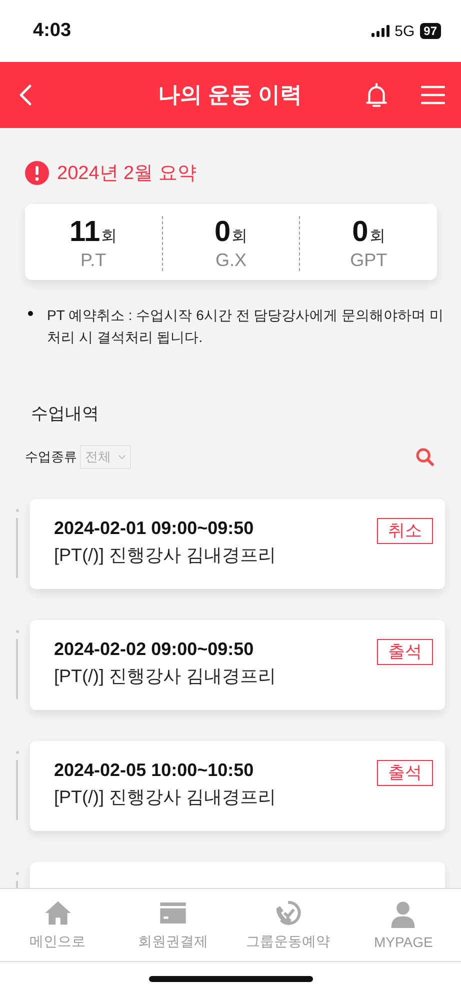 The width and height of the screenshot is (461, 1000). Describe the element at coordinates (404, 31) in the screenshot. I see `network-label: 5G` at that location.